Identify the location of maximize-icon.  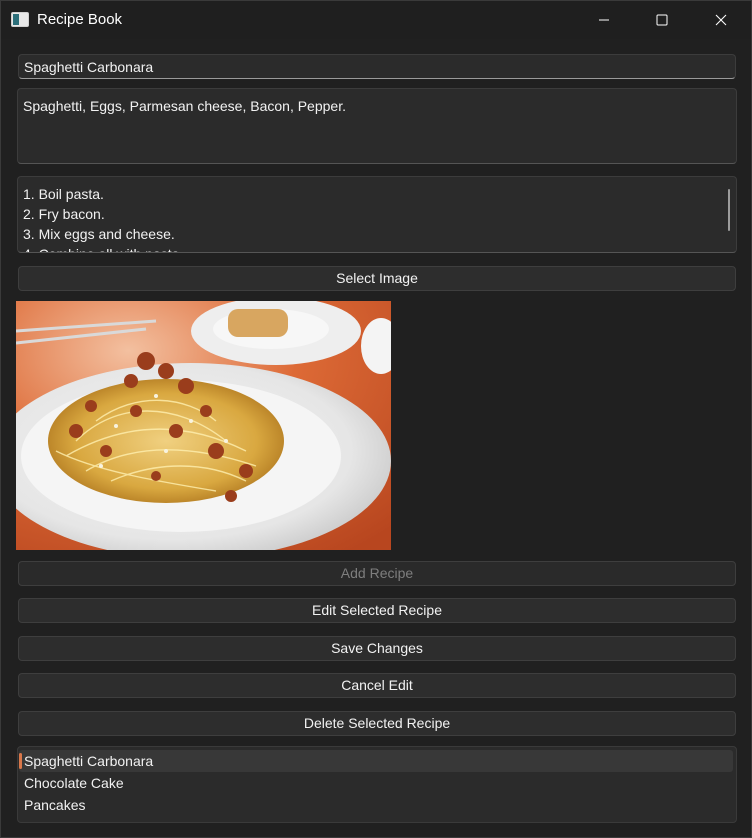
(662, 20).